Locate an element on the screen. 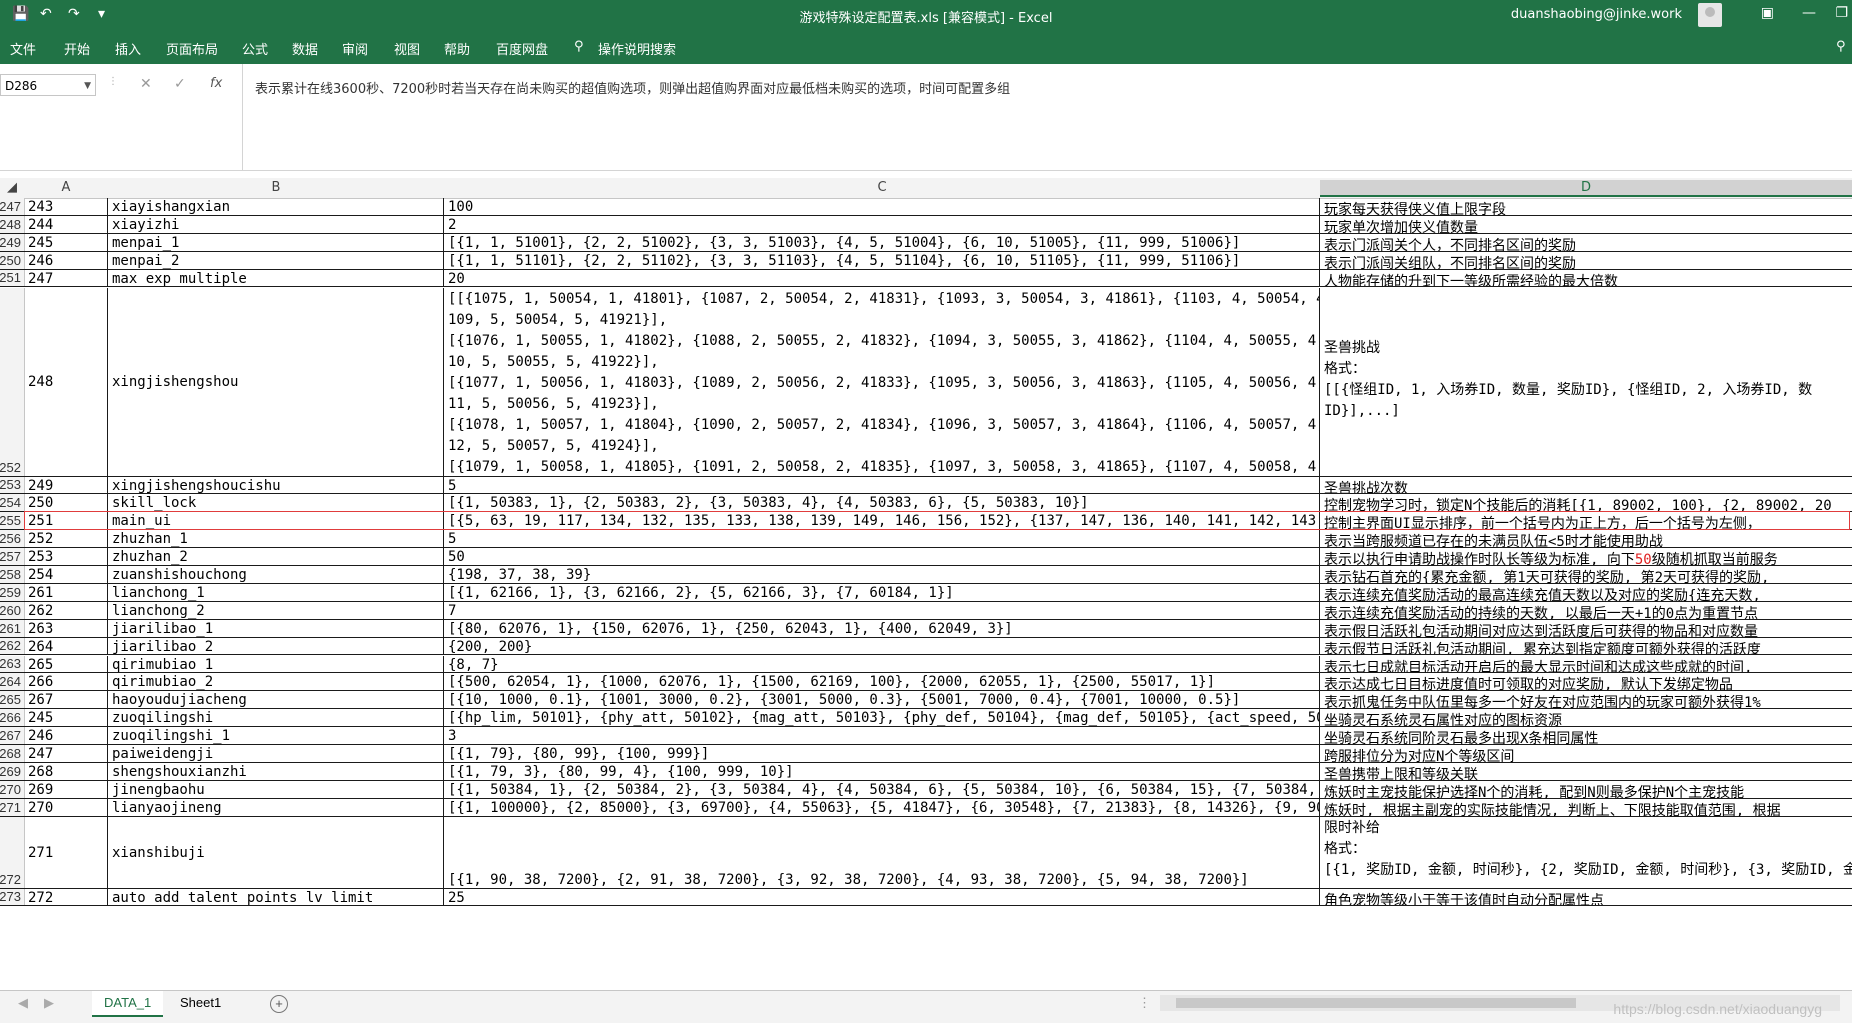 The height and width of the screenshot is (1023, 1852). row-header: 258 is located at coordinates (12, 574).